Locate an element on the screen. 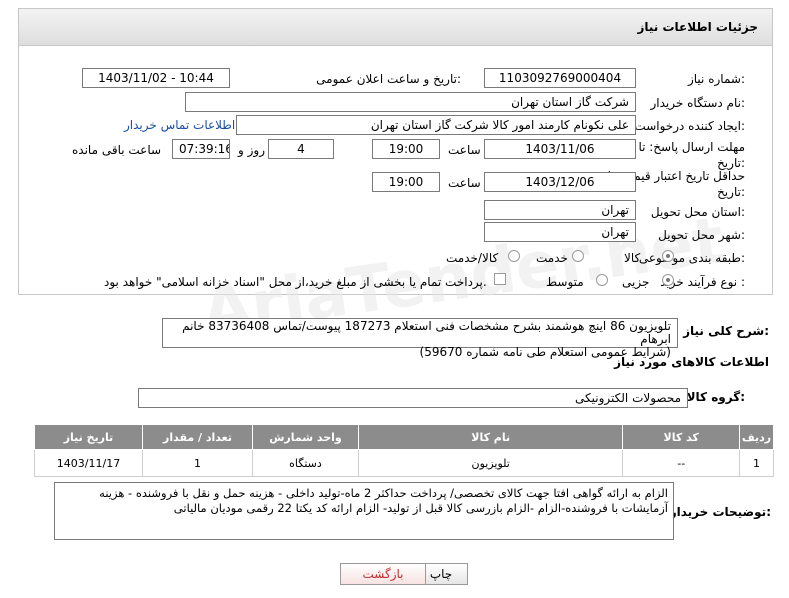 Image resolution: width=789 pixels, height=598 pixels. deadline-date-field: 1403/11/06 is located at coordinates (560, 149).